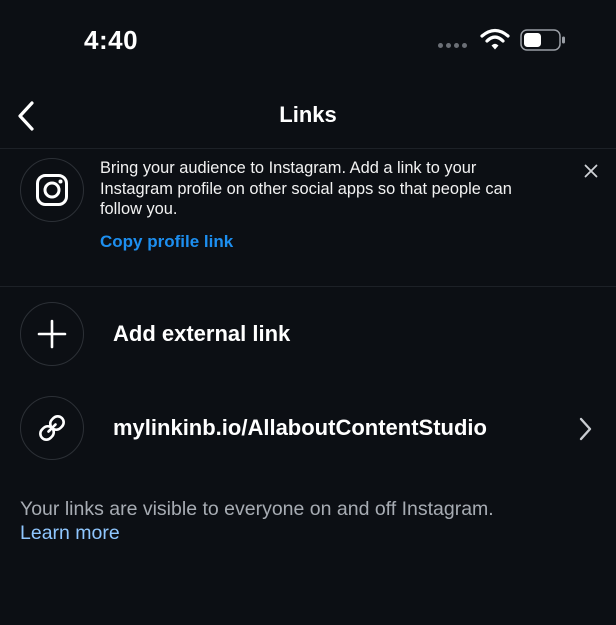 The height and width of the screenshot is (625, 616). What do you see at coordinates (70, 533) in the screenshot?
I see `learn-more-link: Learn more` at bounding box center [70, 533].